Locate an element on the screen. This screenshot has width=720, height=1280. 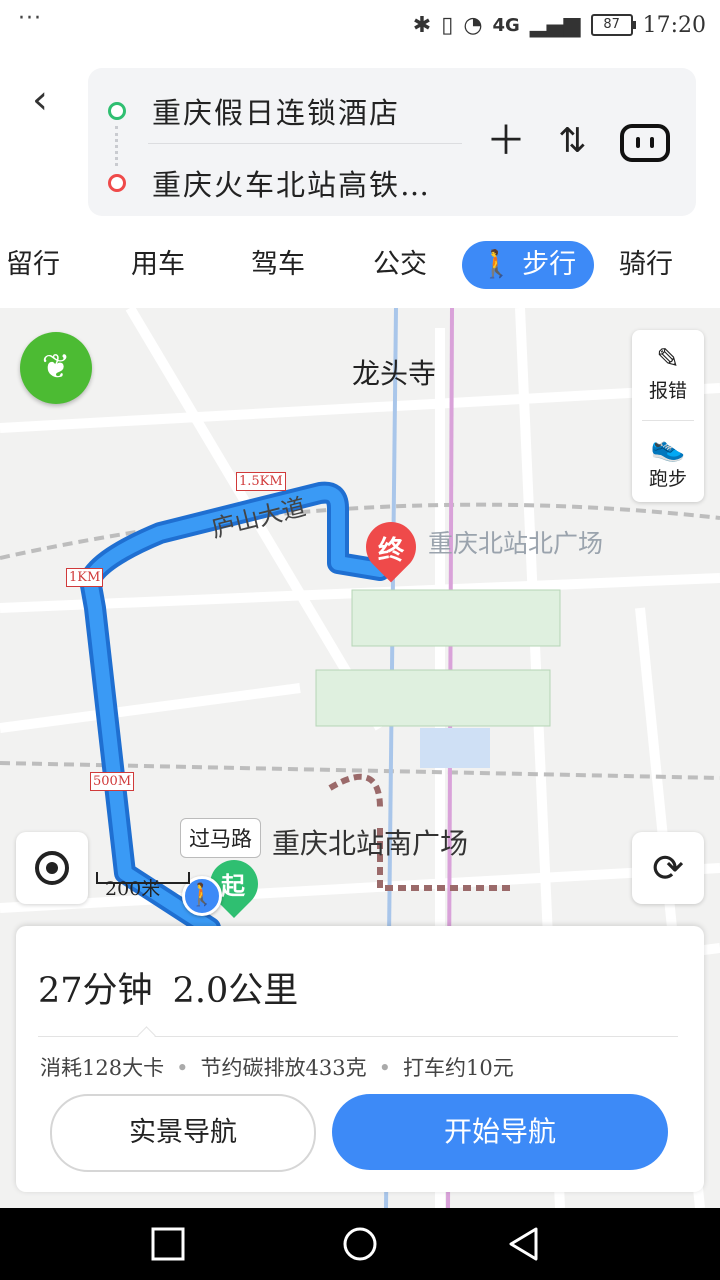
report-error-label: 报错 is located at coordinates (667, 391).